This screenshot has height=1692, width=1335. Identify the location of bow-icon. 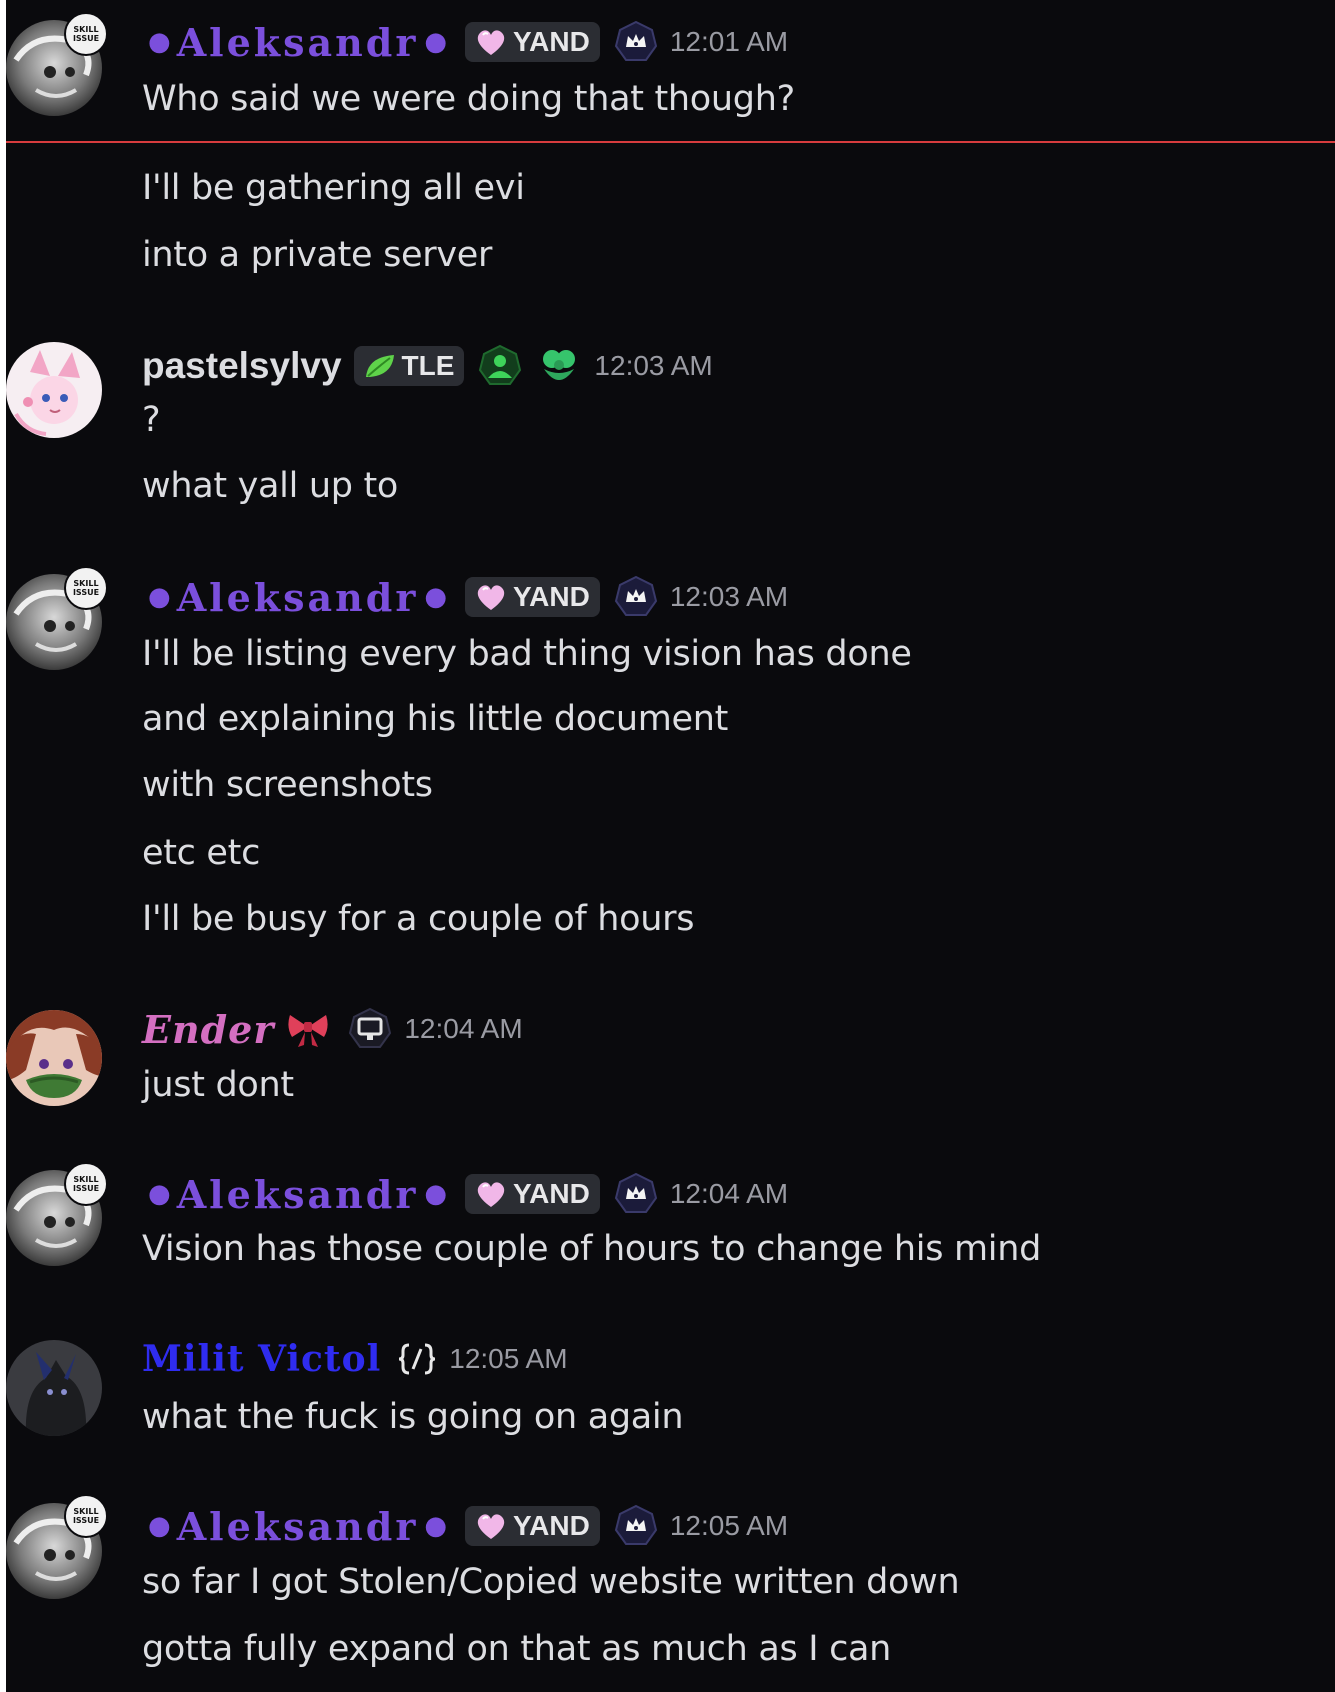
(308, 1029).